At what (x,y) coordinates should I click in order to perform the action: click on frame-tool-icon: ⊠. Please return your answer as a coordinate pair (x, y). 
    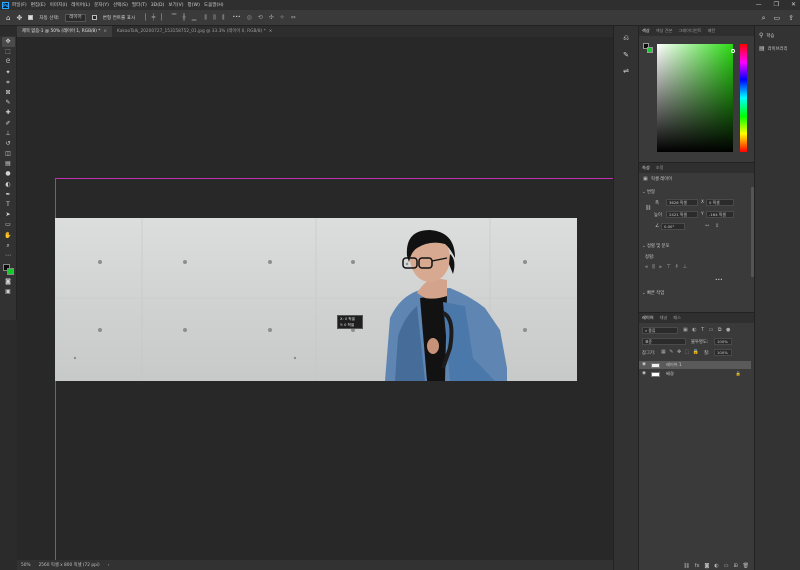
    Looking at the image, I should click on (8, 93).